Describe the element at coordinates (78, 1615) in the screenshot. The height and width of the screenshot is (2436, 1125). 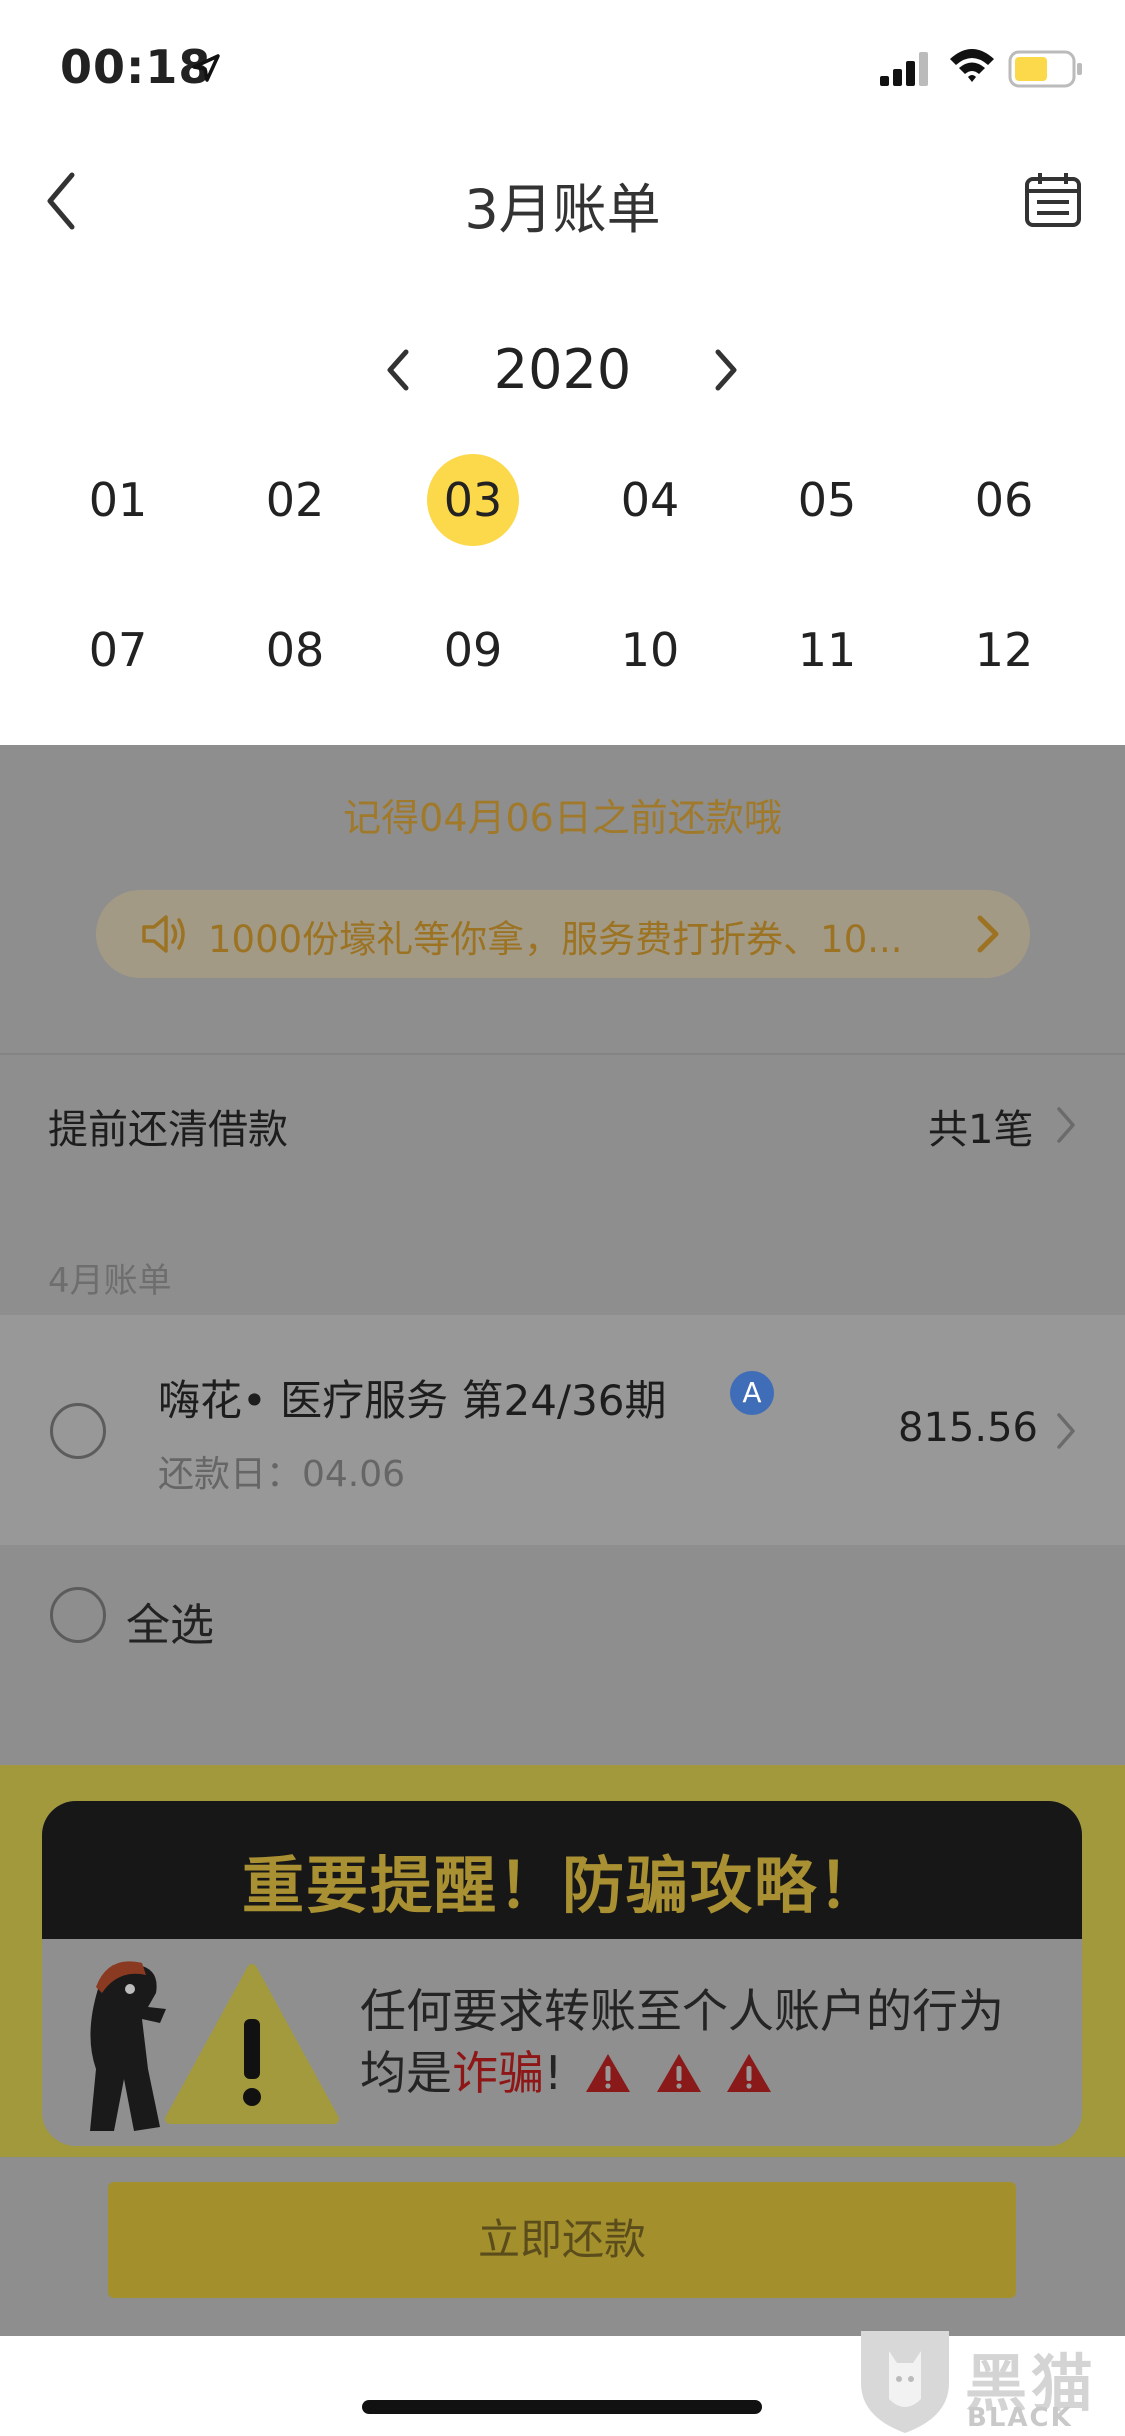
I see `select-all-checkbox` at that location.